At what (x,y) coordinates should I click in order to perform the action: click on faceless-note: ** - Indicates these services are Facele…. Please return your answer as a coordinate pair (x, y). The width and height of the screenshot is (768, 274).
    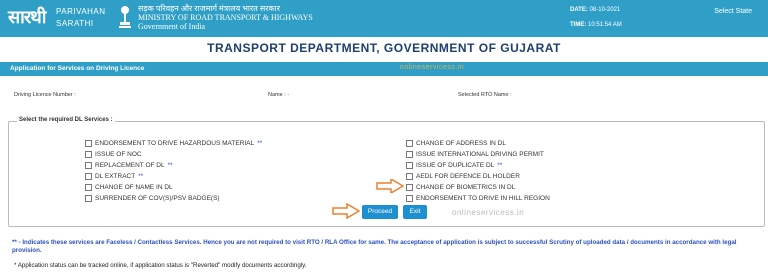
    Looking at the image, I should click on (374, 246).